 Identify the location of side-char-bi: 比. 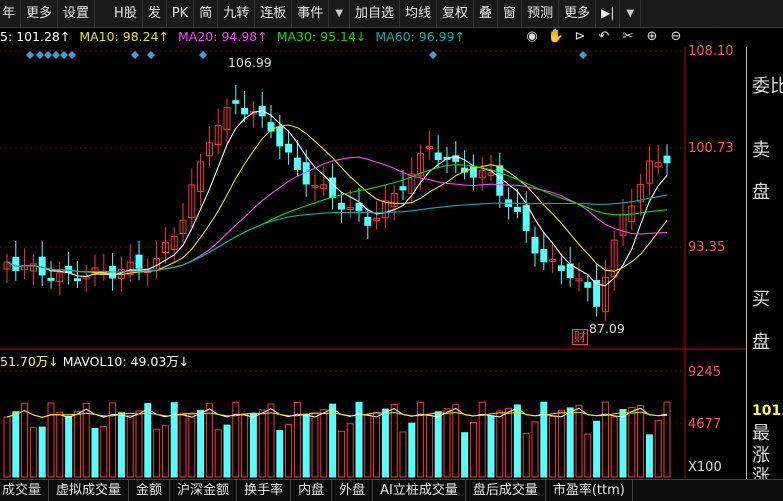
(776, 86).